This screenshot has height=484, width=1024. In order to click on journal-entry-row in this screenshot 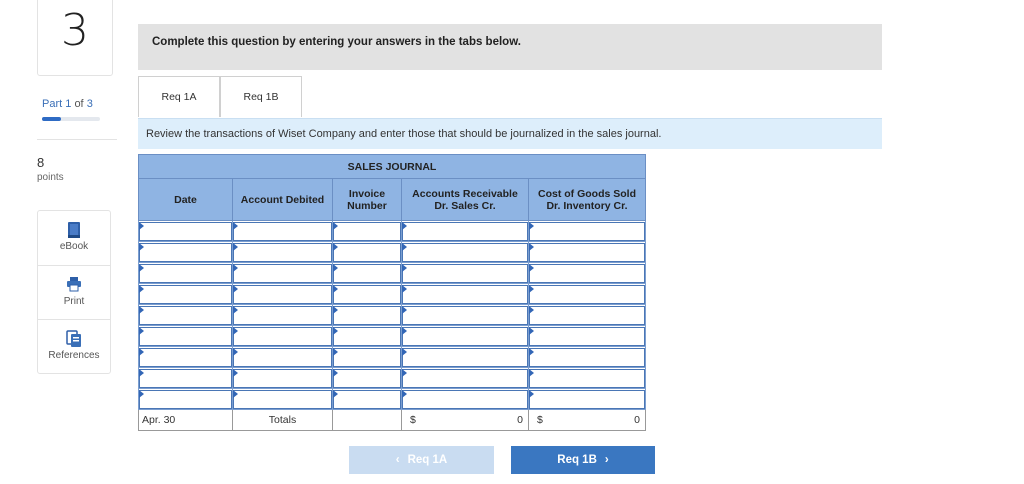, I will do `click(392, 357)`.